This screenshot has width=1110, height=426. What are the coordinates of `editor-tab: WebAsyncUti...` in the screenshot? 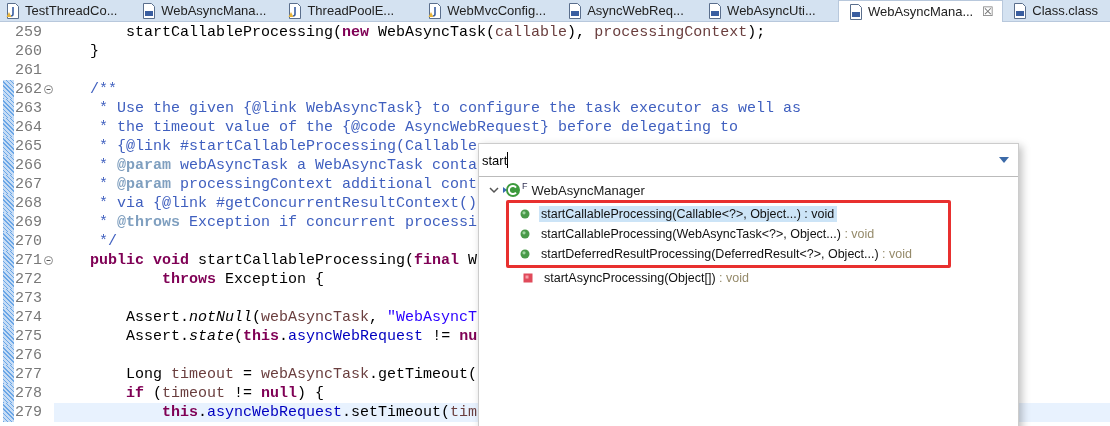 It's located at (768, 10).